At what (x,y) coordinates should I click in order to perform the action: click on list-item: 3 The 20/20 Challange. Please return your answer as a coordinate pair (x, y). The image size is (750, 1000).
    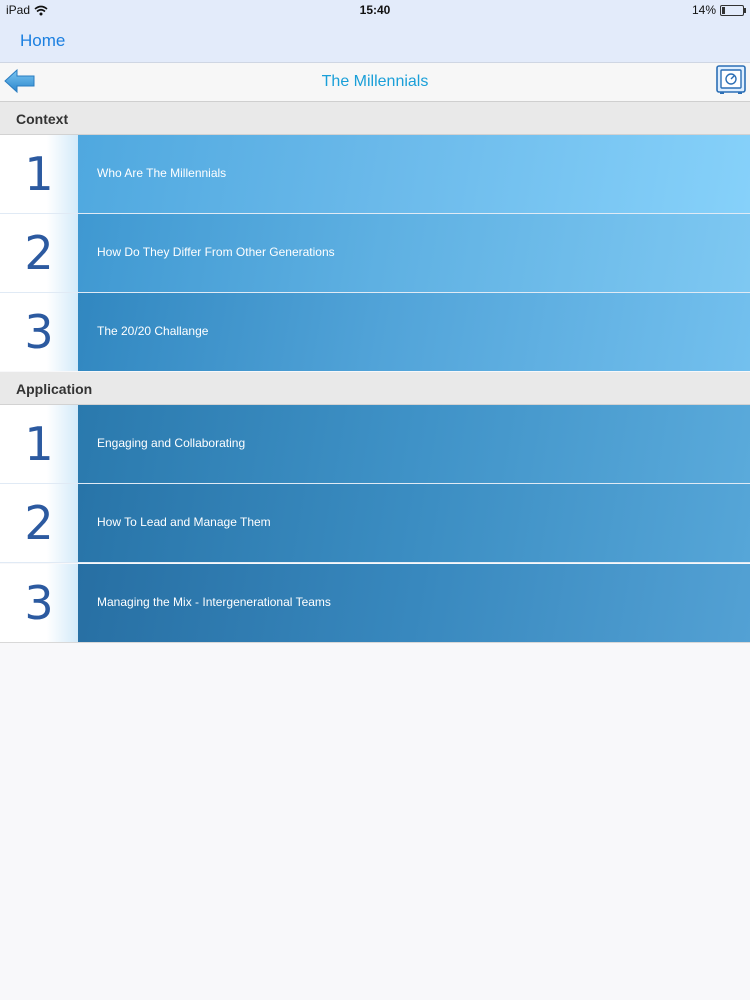
    Looking at the image, I should click on (375, 332).